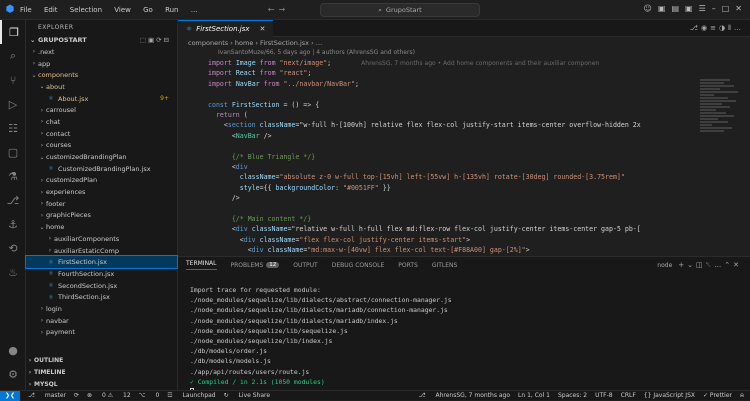  Describe the element at coordinates (710, 265) in the screenshot. I see `trash-icon: ␡` at that location.